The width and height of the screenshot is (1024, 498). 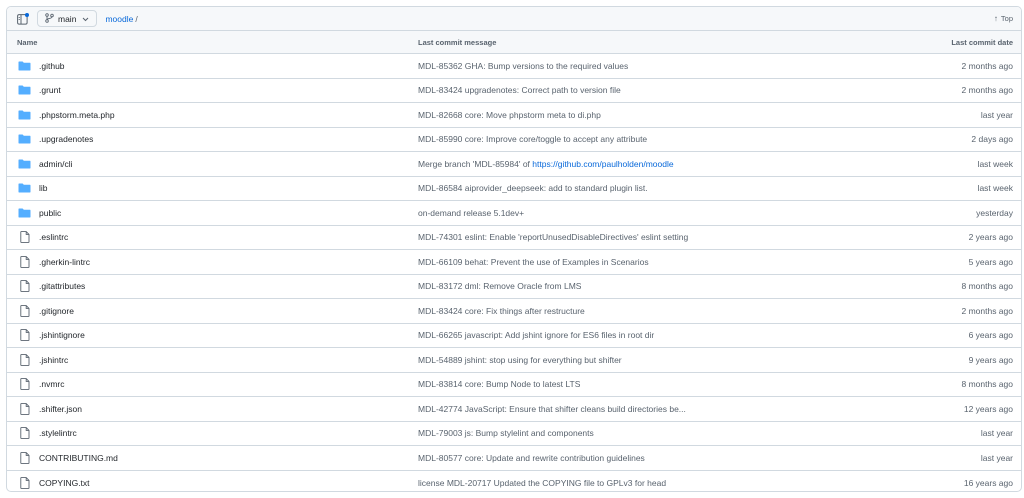 What do you see at coordinates (212, 212) in the screenshot?
I see `file-name-cell: public` at bounding box center [212, 212].